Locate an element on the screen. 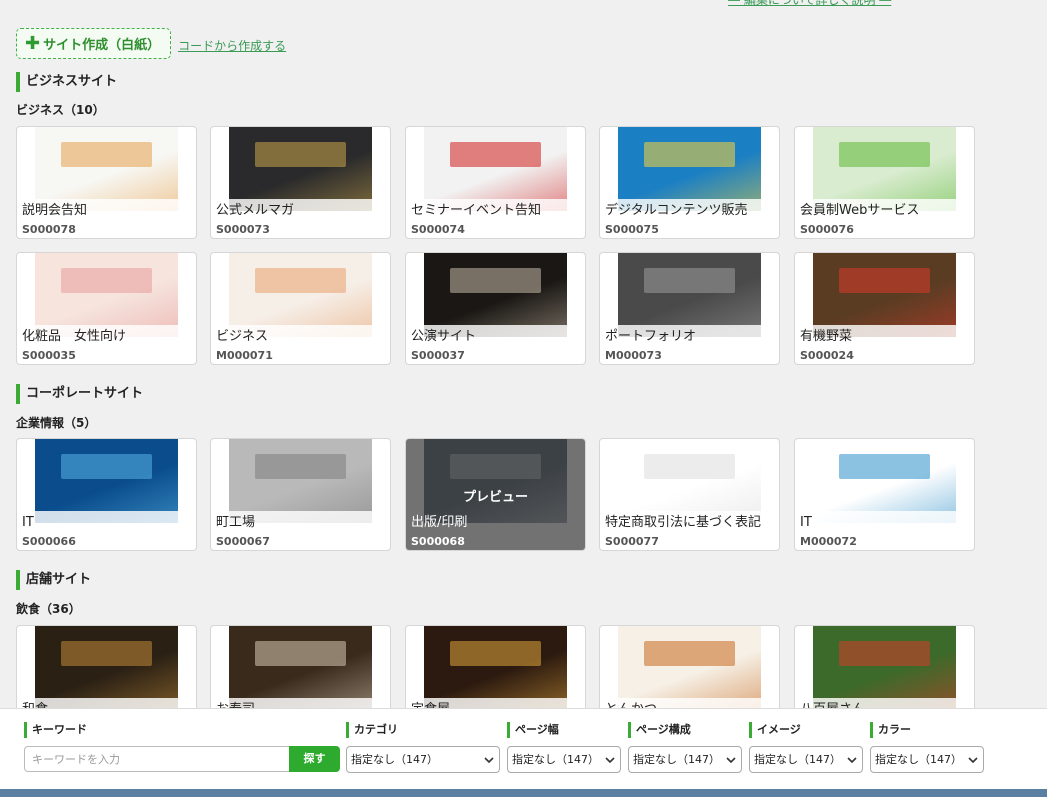 This screenshot has width=1047, height=797. search-button: 探す is located at coordinates (314, 759).